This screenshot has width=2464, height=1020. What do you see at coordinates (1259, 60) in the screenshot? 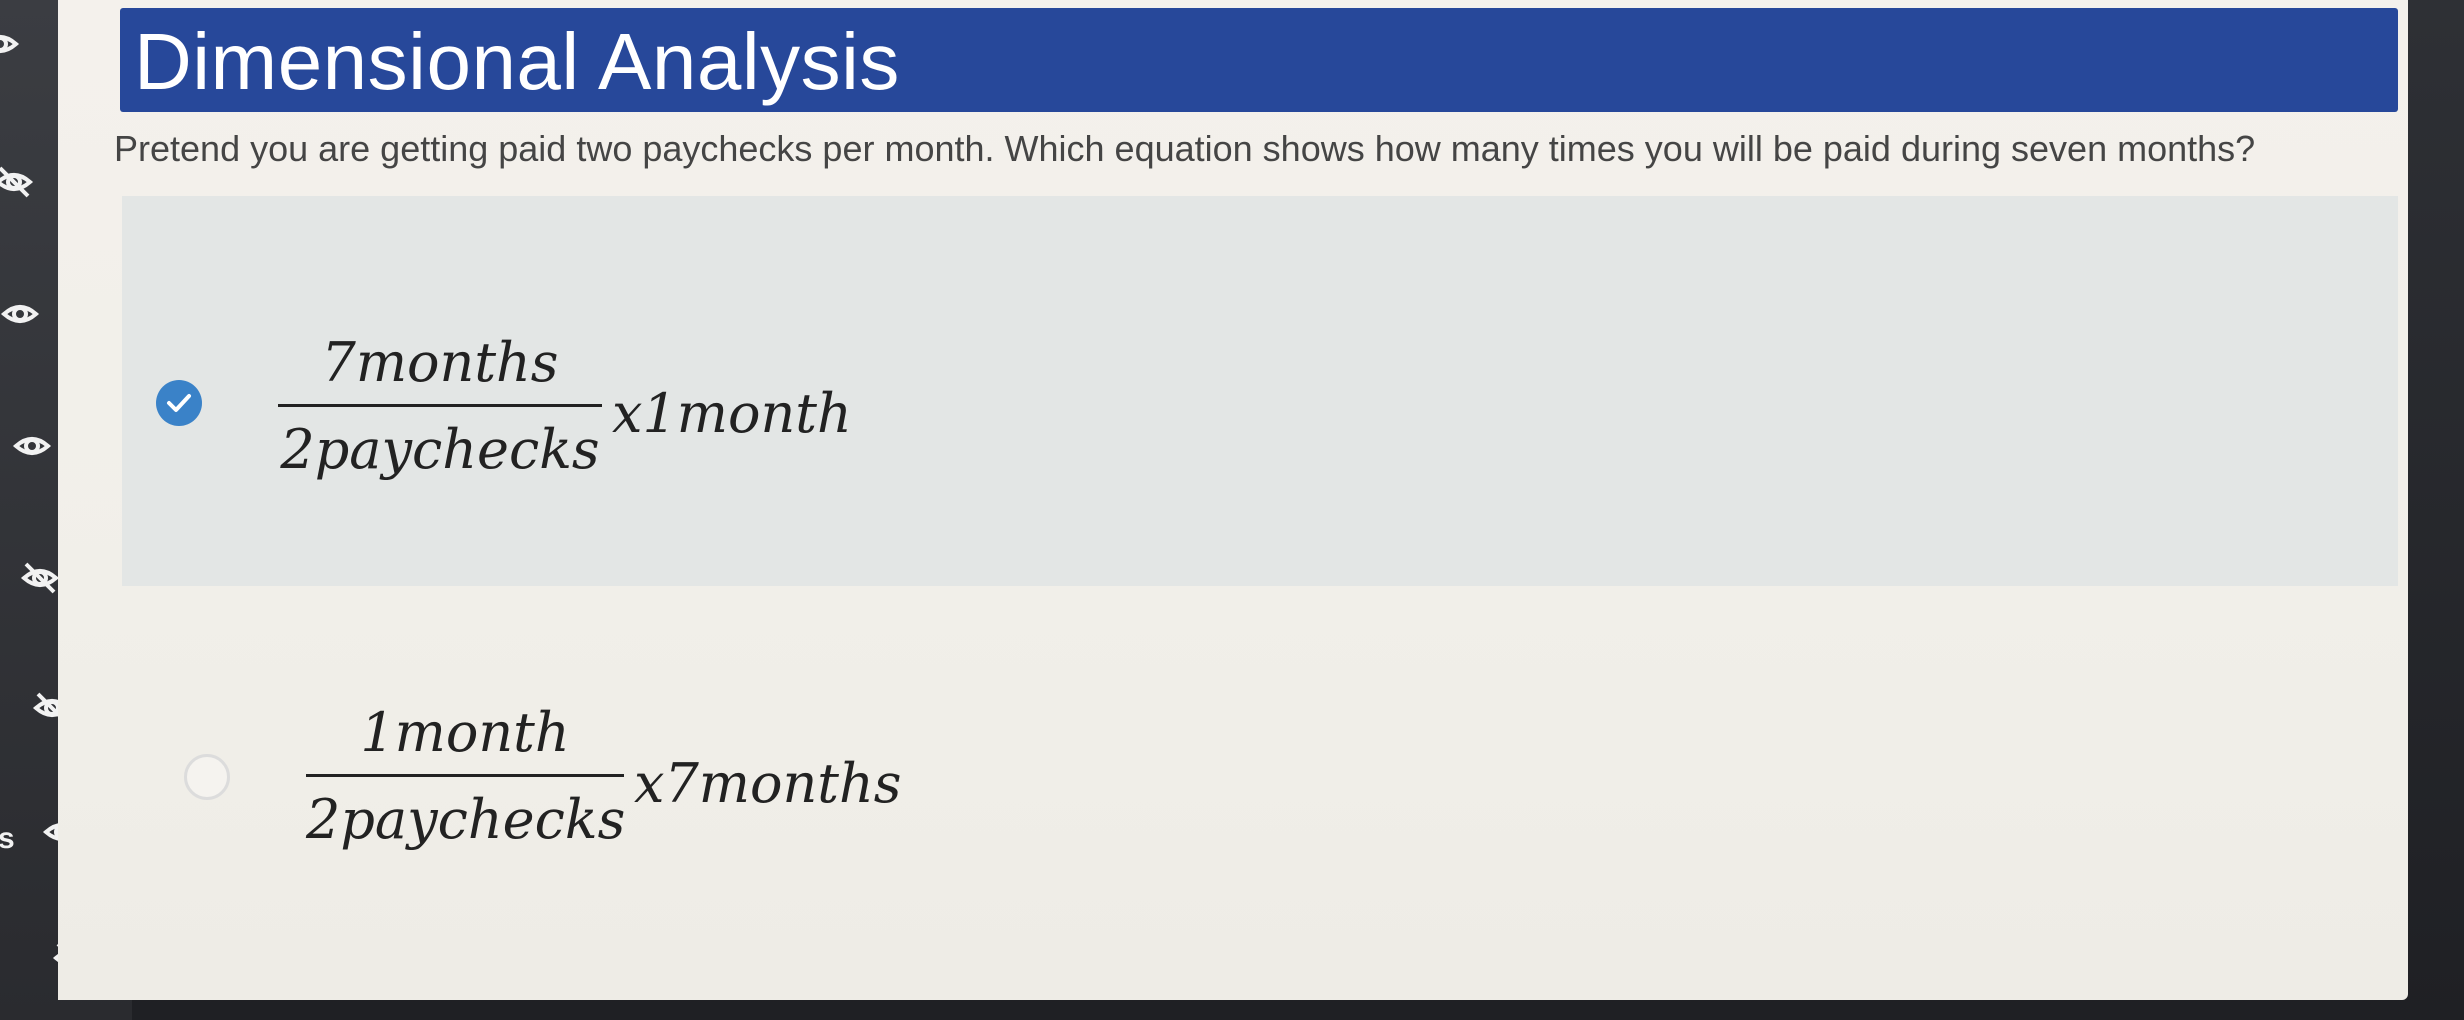
I see `title-bar: Dimensional Analysis` at bounding box center [1259, 60].